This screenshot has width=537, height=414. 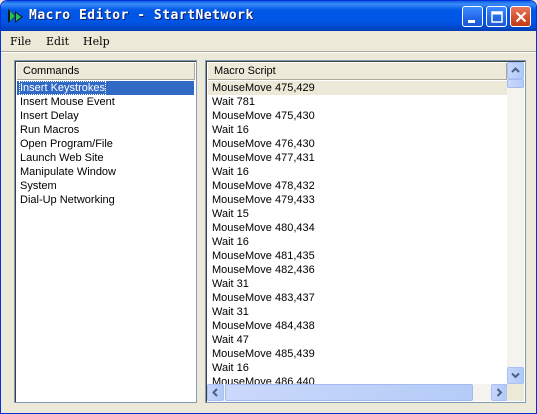 I want to click on command-item: Insert Mouse Event, so click(x=105, y=102).